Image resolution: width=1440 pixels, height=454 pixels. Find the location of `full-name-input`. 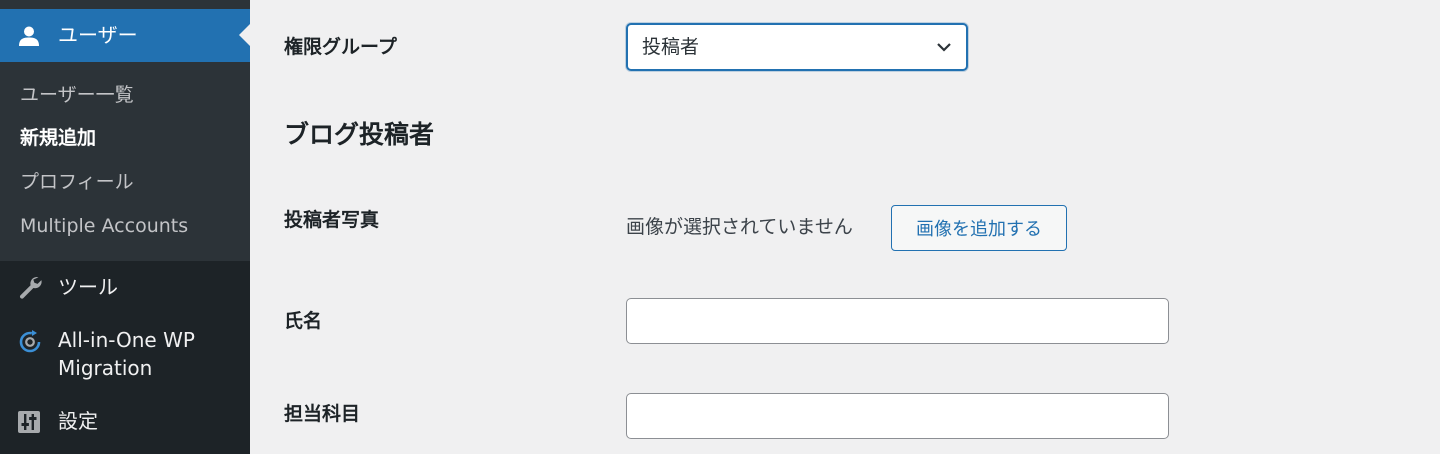

full-name-input is located at coordinates (897, 321).